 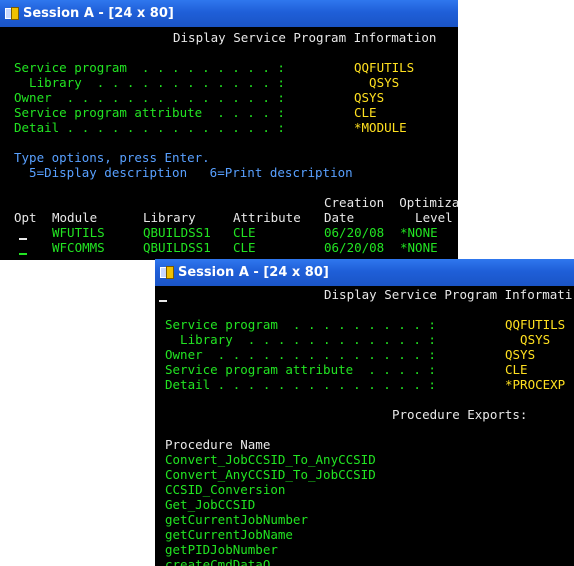 I want to click on column-header-level: Level, so click(x=426, y=217).